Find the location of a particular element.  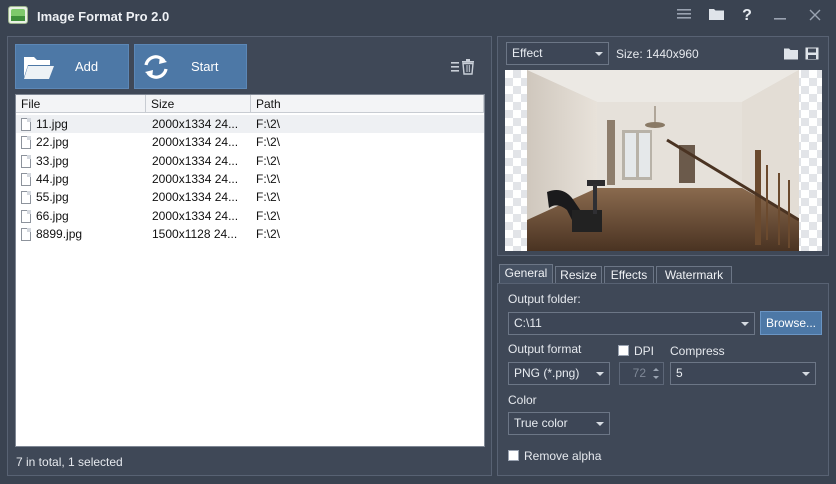

table-row: 44.jpg 2000x1334 24... F:\2\ is located at coordinates (250, 179).